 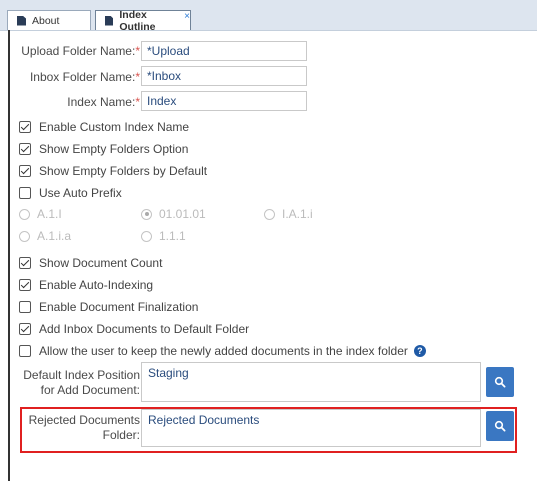 I want to click on panel-border, so click(x=9, y=255).